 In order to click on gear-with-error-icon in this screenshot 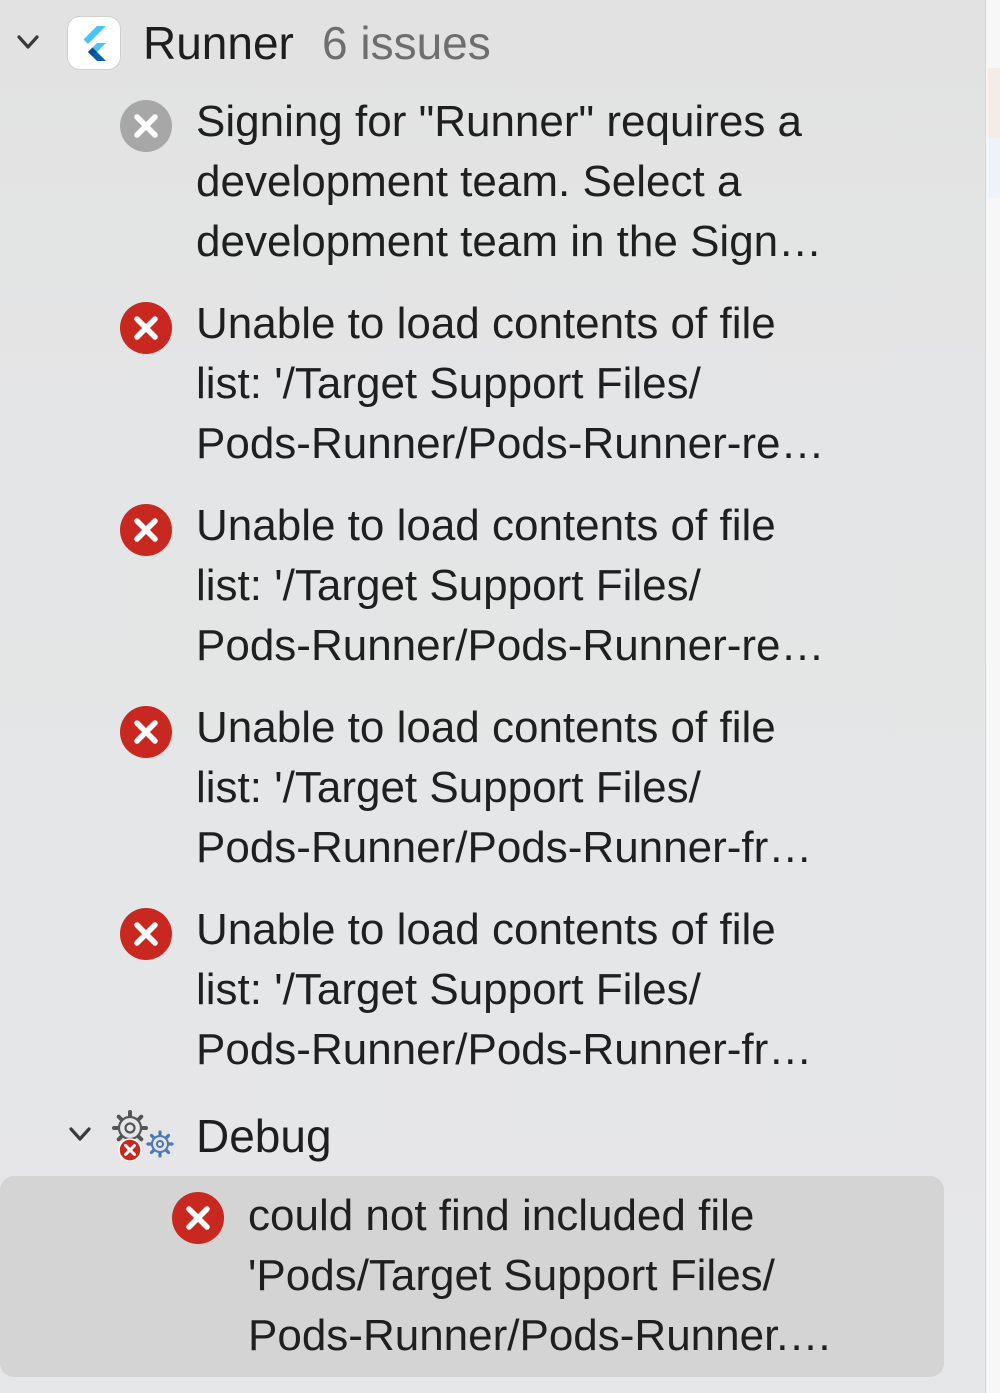, I will do `click(145, 1138)`.